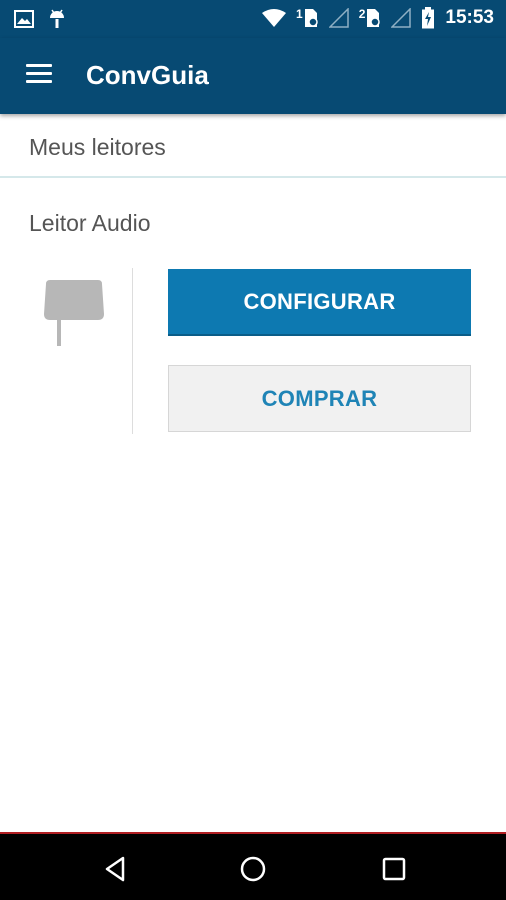 The height and width of the screenshot is (900, 506). What do you see at coordinates (401, 18) in the screenshot?
I see `signal2-icon` at bounding box center [401, 18].